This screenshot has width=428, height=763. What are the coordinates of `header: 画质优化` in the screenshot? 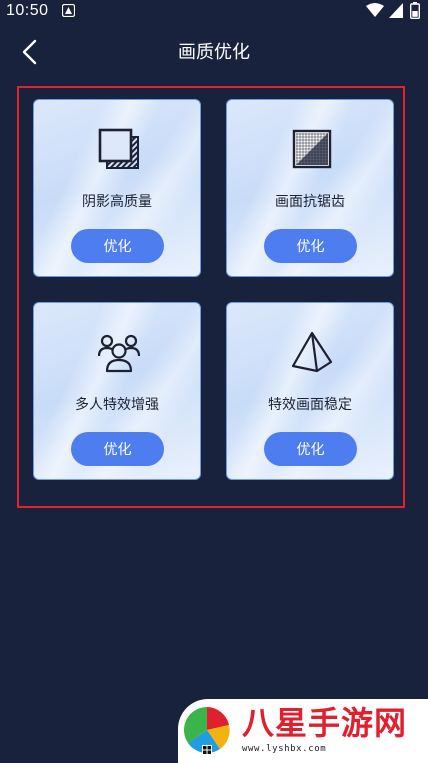 It's located at (214, 52).